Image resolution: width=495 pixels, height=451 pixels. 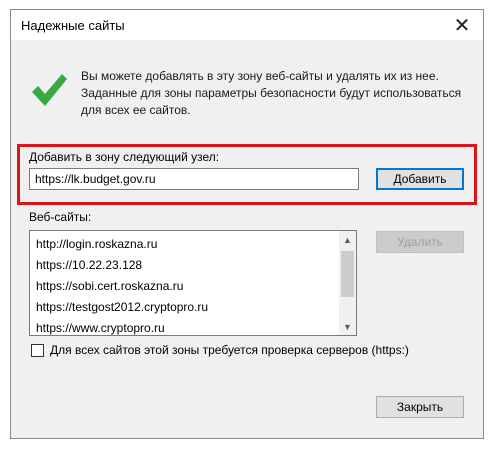 What do you see at coordinates (420, 407) in the screenshot?
I see `close-button: Закрыть` at bounding box center [420, 407].